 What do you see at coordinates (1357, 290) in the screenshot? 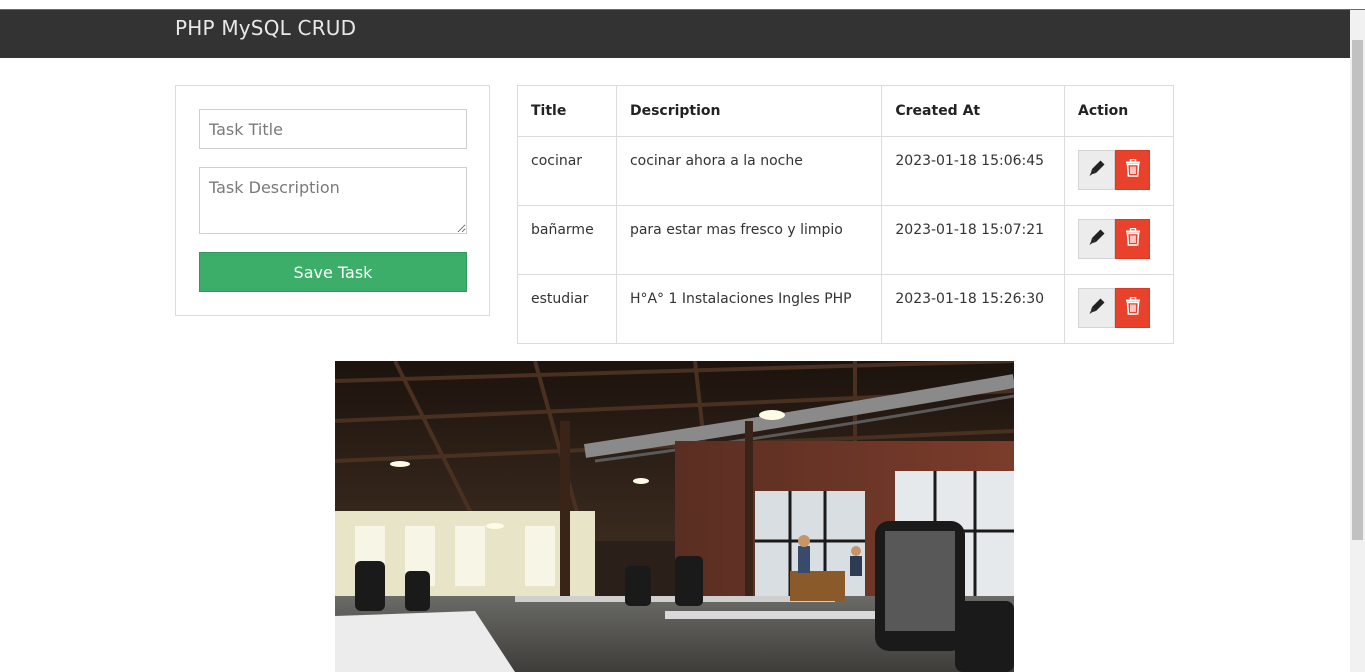
I see `scrollbar-thumb` at bounding box center [1357, 290].